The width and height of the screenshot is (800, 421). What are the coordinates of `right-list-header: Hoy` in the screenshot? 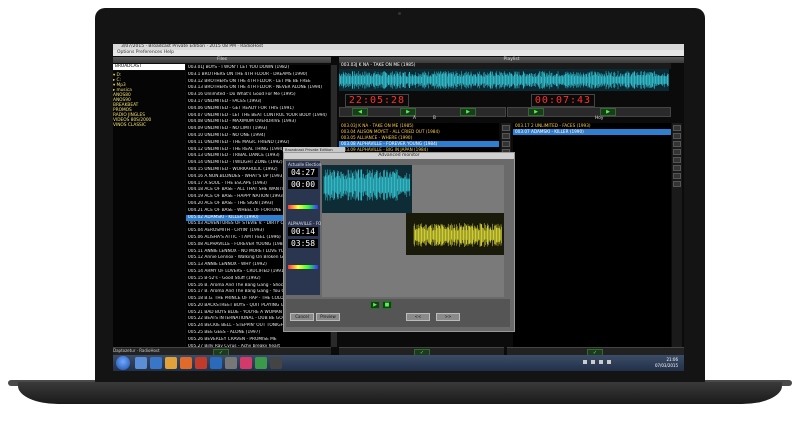 It's located at (599, 118).